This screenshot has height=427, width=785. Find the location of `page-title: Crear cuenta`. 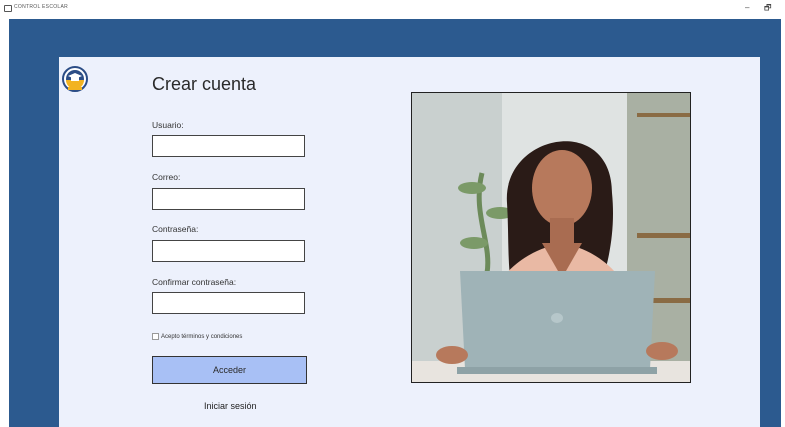

page-title: Crear cuenta is located at coordinates (204, 84).